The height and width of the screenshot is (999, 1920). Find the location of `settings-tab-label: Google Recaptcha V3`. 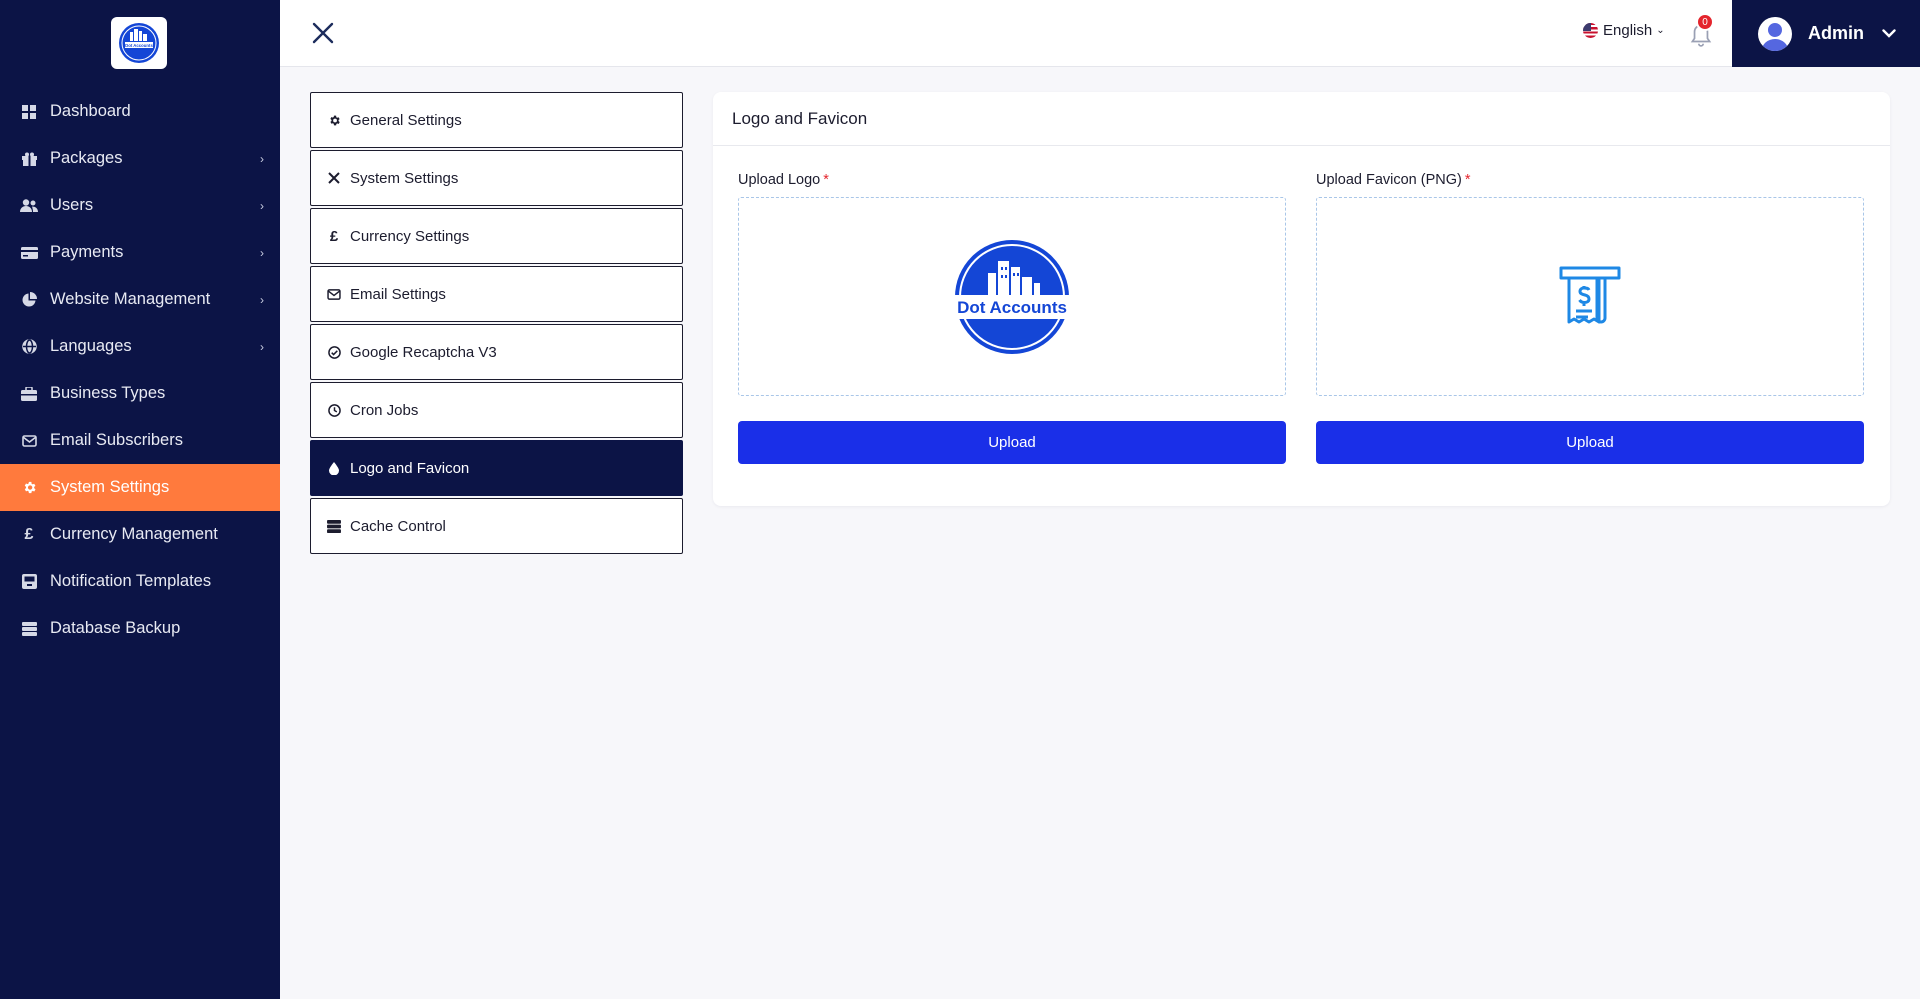

settings-tab-label: Google Recaptcha V3 is located at coordinates (423, 352).